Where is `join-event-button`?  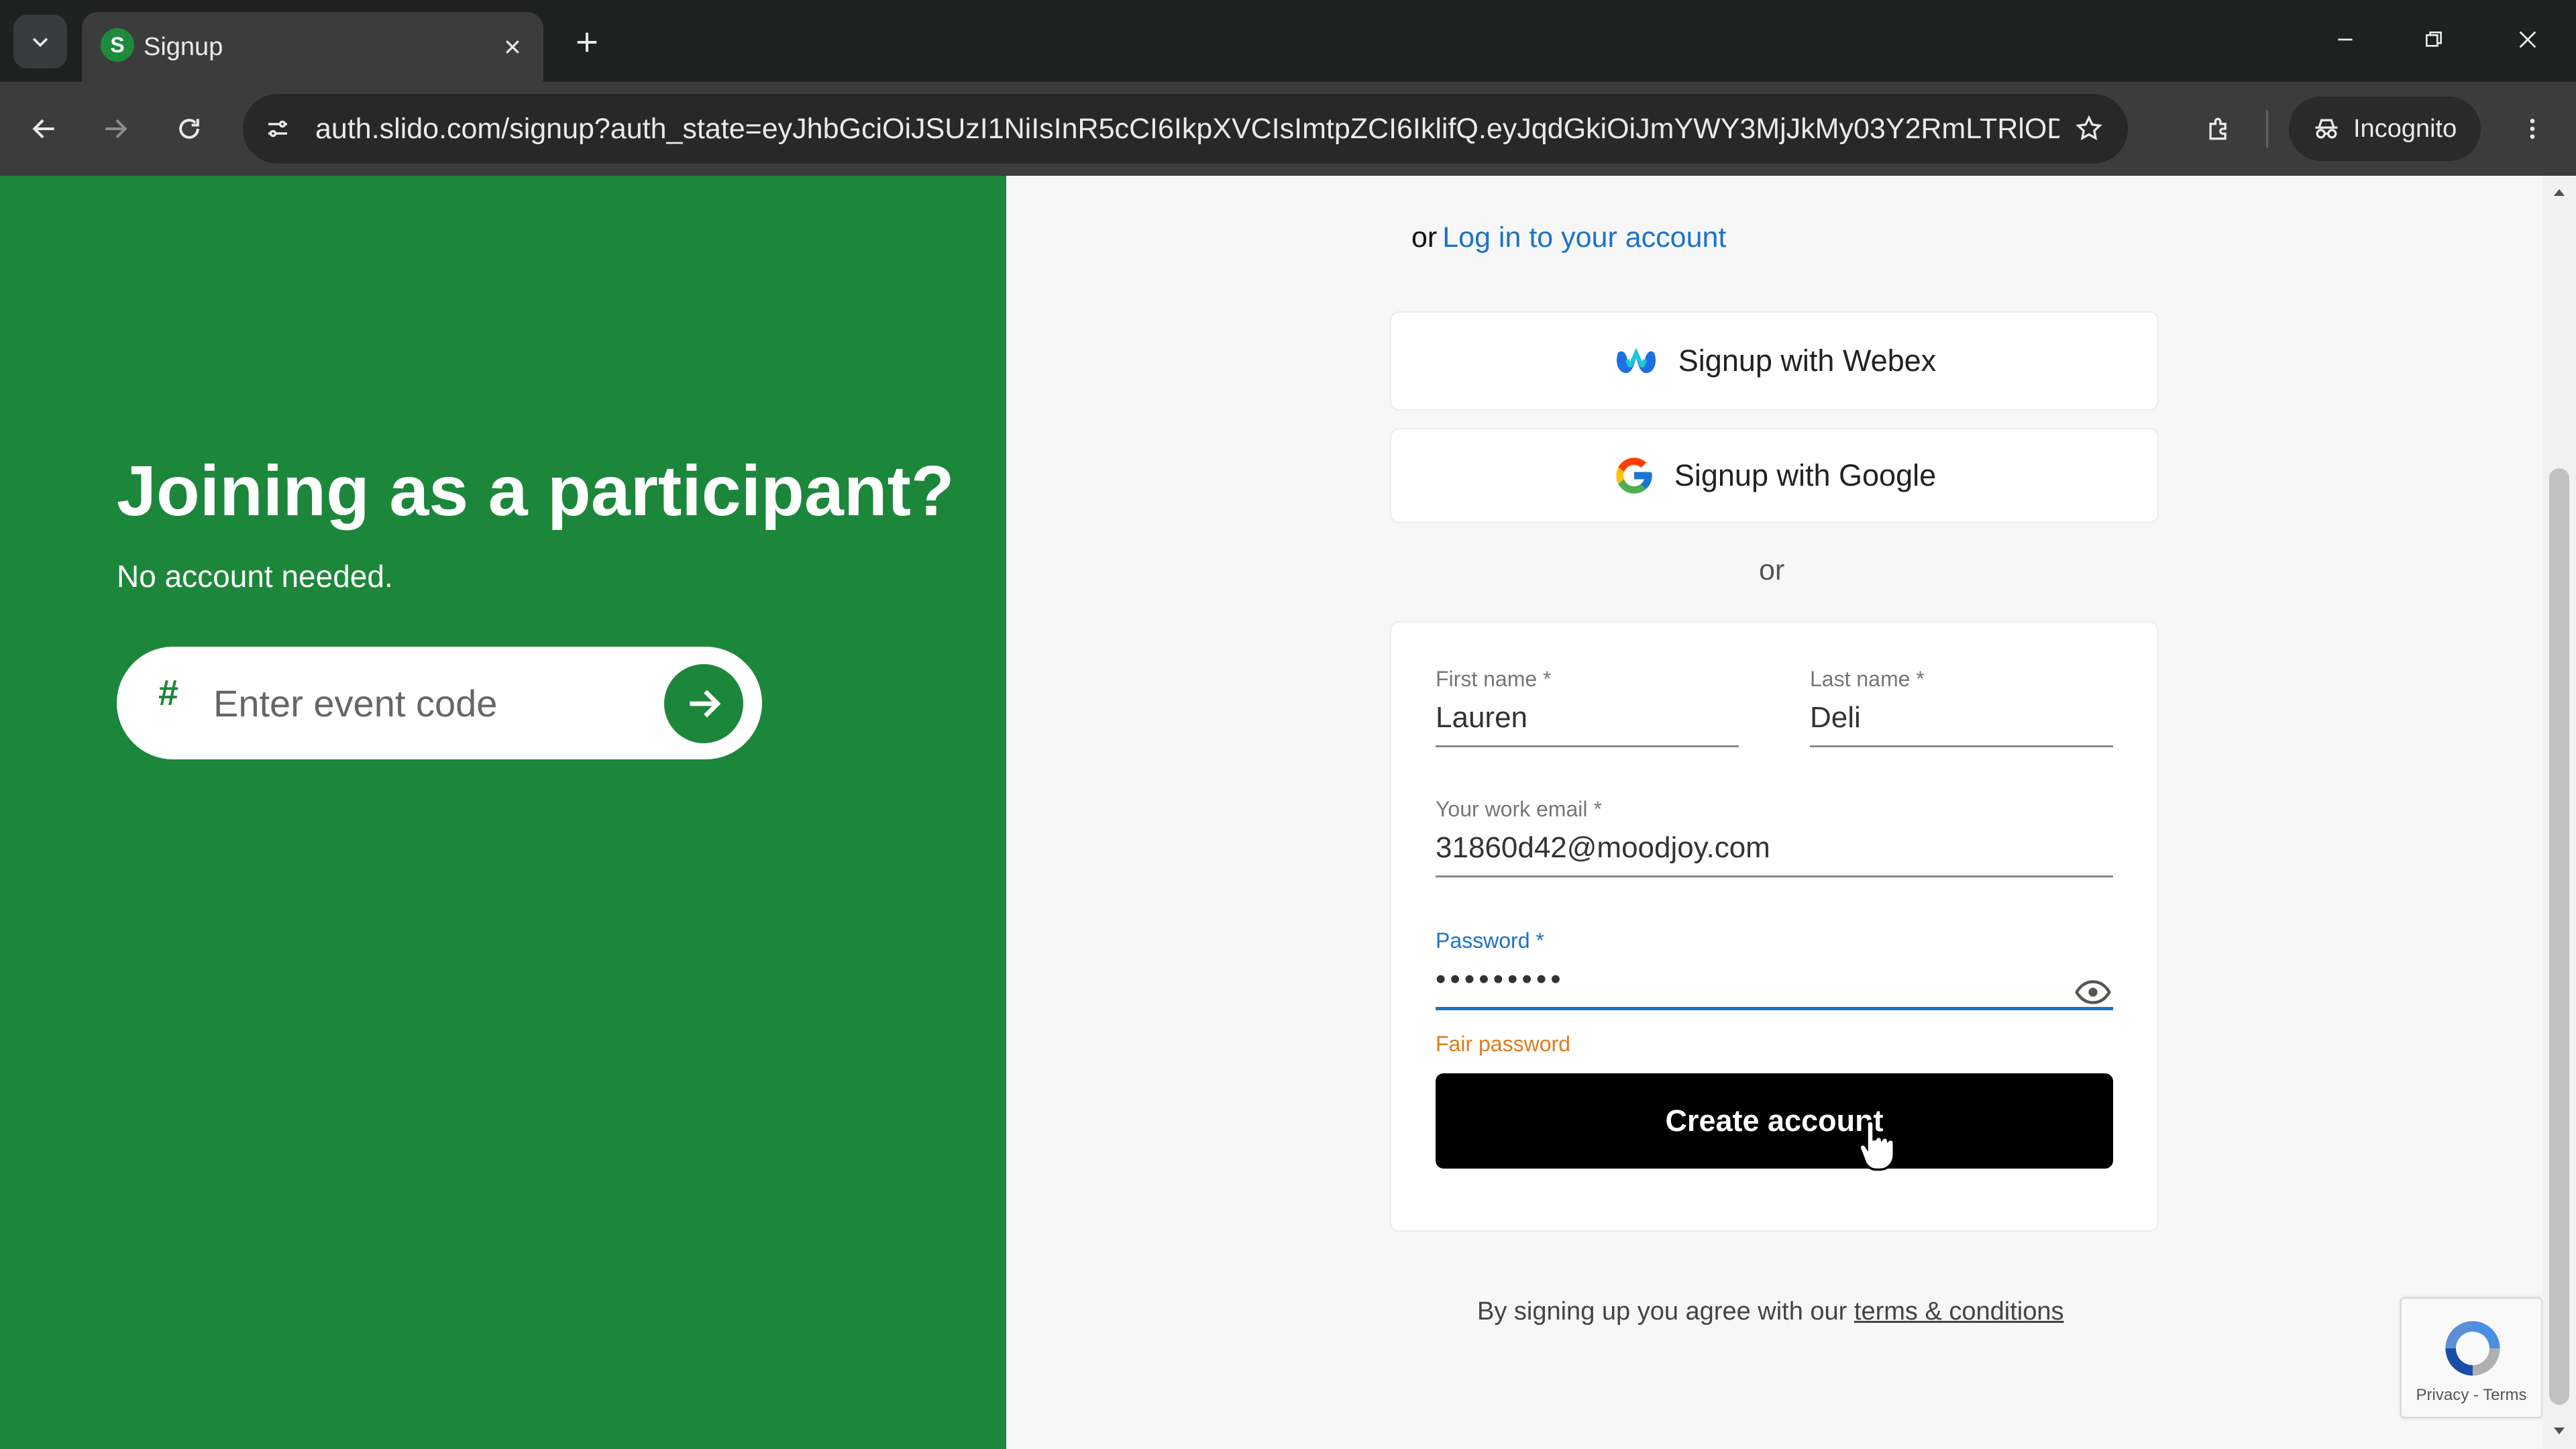
join-event-button is located at coordinates (703, 703).